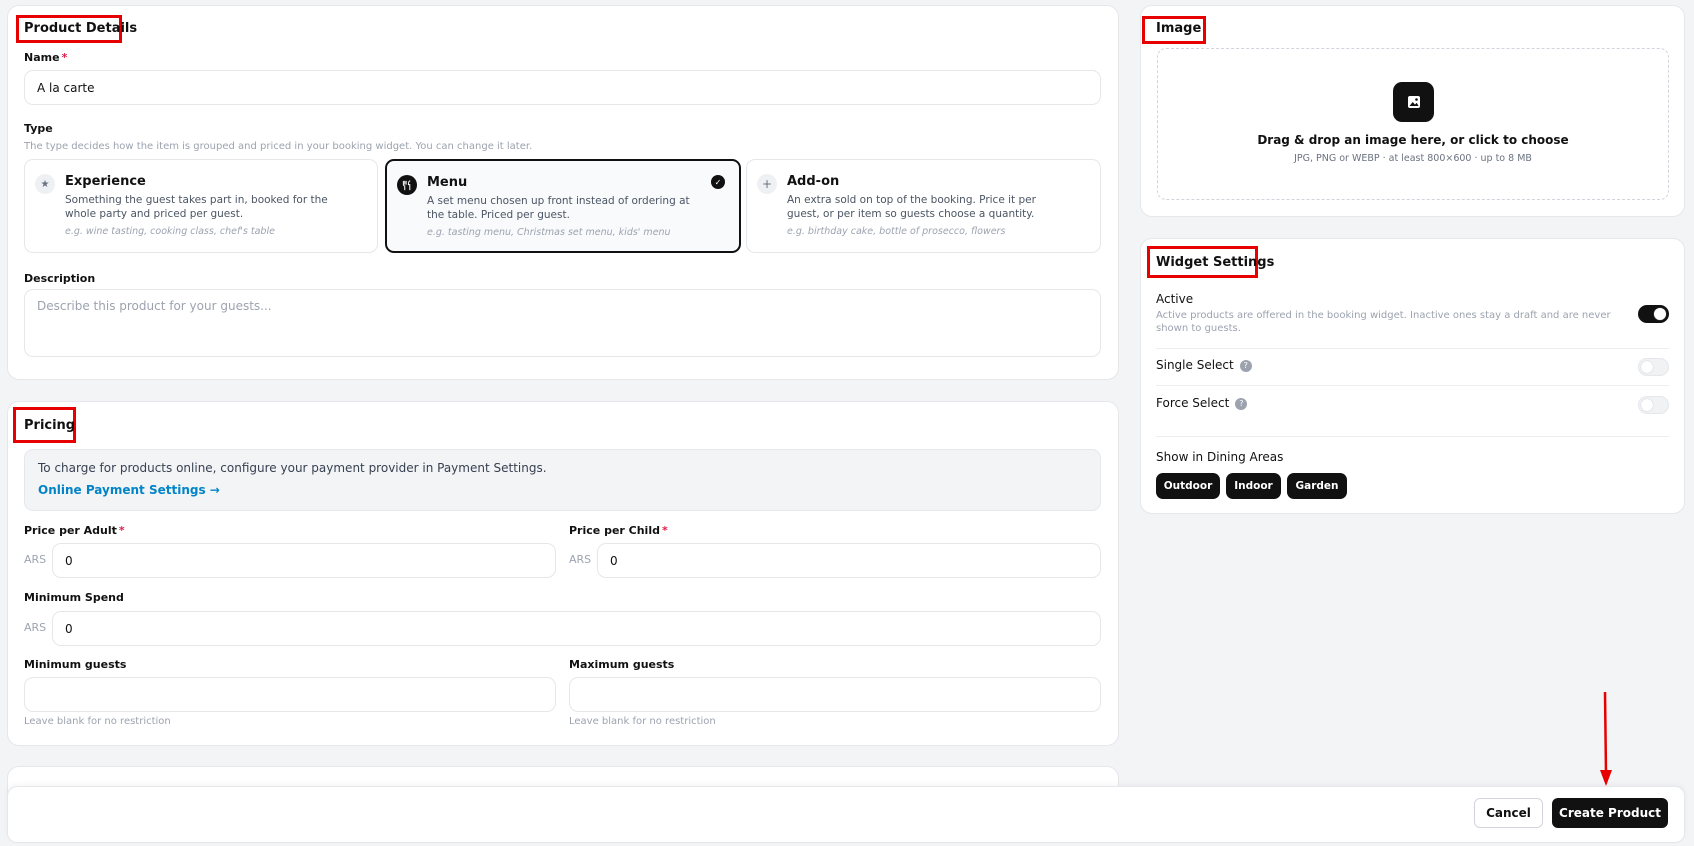  What do you see at coordinates (1188, 486) in the screenshot?
I see `dining-area-chip-outdoor: Outdoor` at bounding box center [1188, 486].